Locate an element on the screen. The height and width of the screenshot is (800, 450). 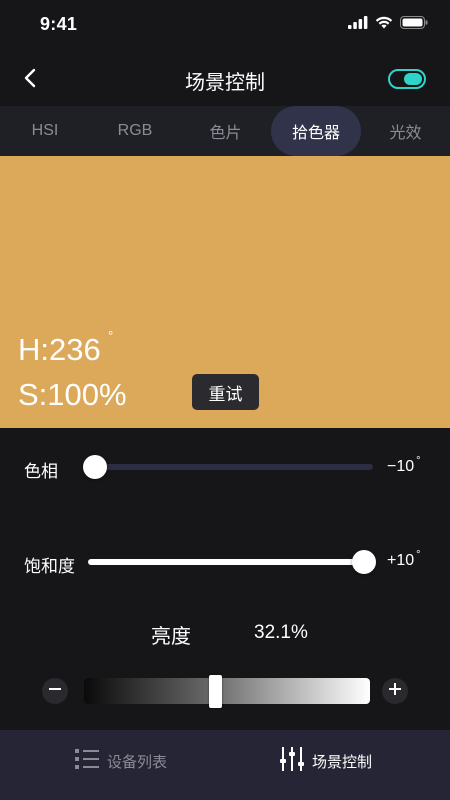
wifi-icon is located at coordinates (384, 25).